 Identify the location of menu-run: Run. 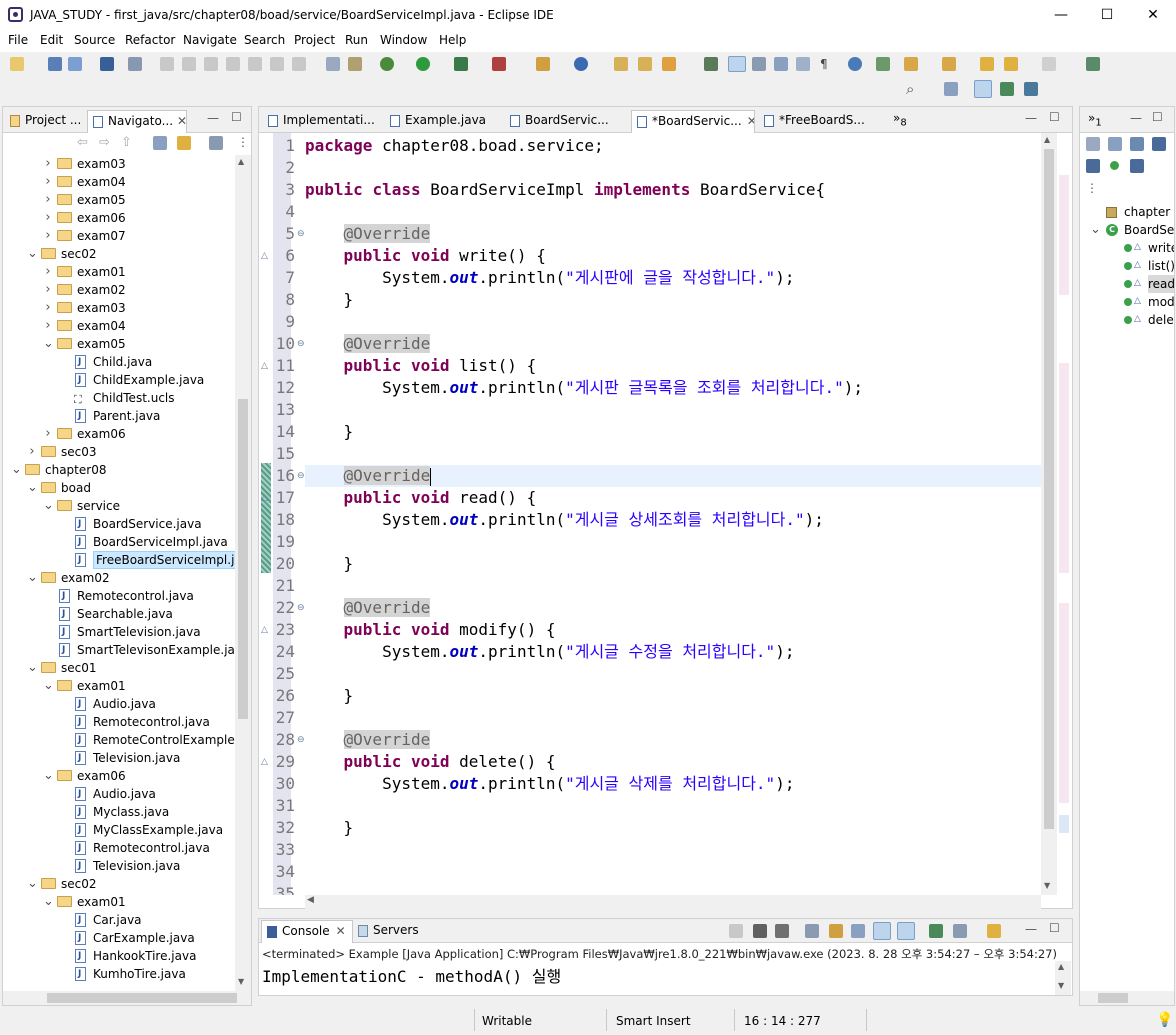
(356, 40).